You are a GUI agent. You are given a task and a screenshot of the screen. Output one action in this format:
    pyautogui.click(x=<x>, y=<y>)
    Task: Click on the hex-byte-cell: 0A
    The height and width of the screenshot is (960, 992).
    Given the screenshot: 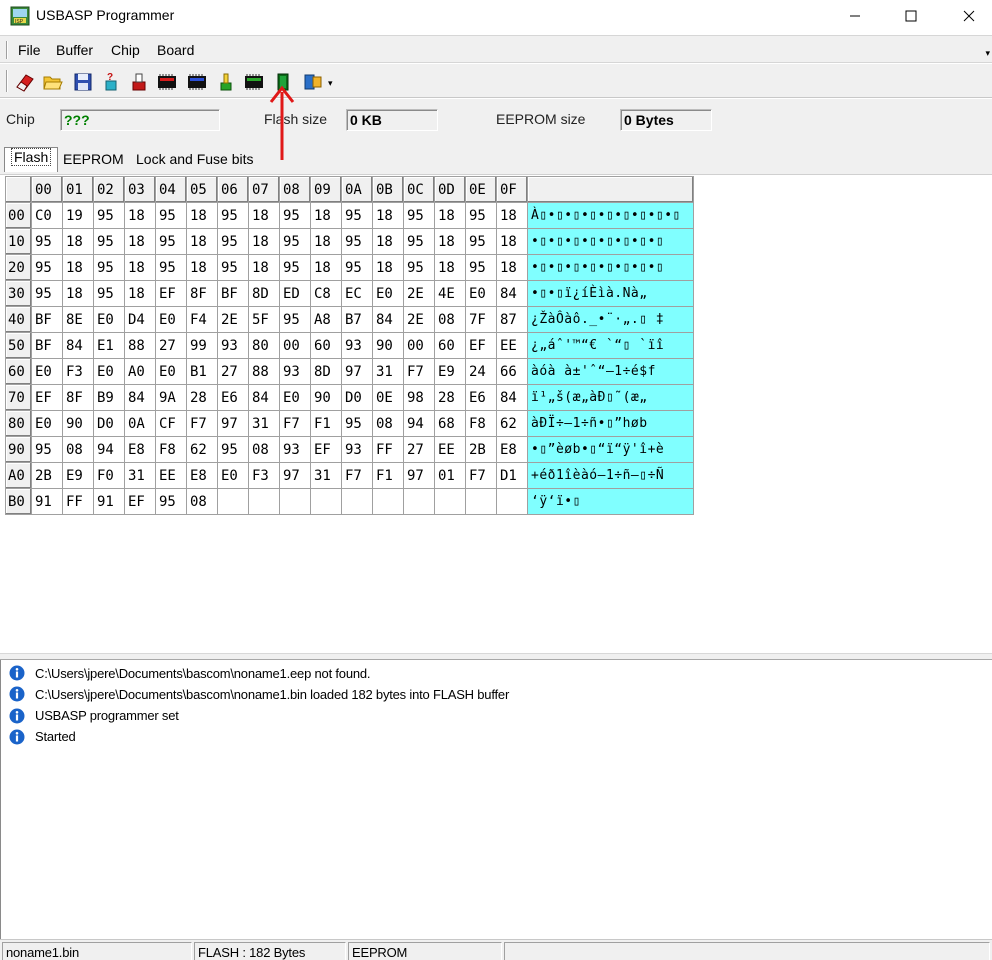 What is the action you would take?
    pyautogui.click(x=140, y=423)
    